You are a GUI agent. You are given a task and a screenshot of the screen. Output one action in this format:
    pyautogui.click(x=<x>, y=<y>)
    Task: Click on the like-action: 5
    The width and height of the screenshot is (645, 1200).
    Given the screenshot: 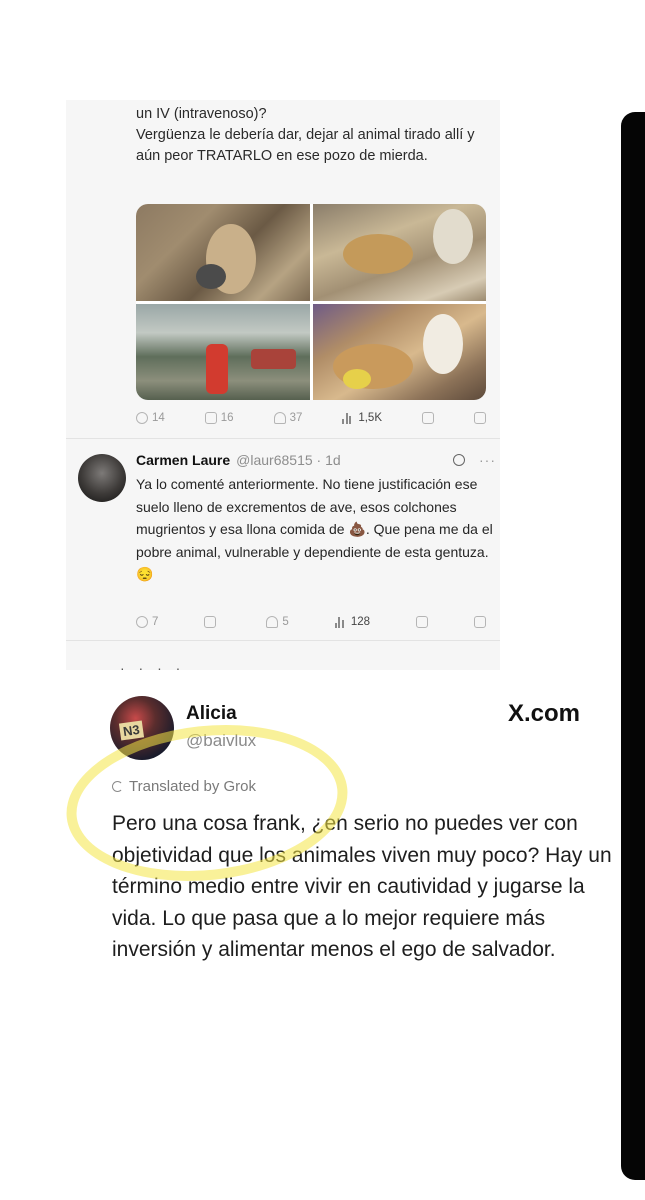 What is the action you would take?
    pyautogui.click(x=277, y=622)
    